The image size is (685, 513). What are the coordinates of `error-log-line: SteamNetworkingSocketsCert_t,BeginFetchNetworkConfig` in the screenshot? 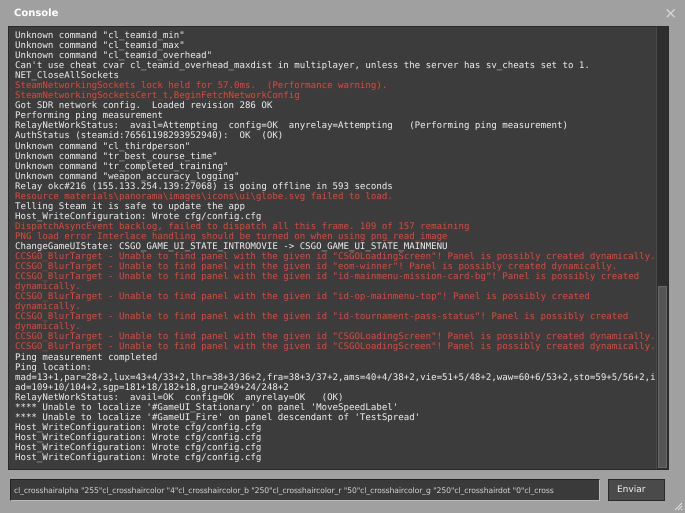 It's located at (158, 96).